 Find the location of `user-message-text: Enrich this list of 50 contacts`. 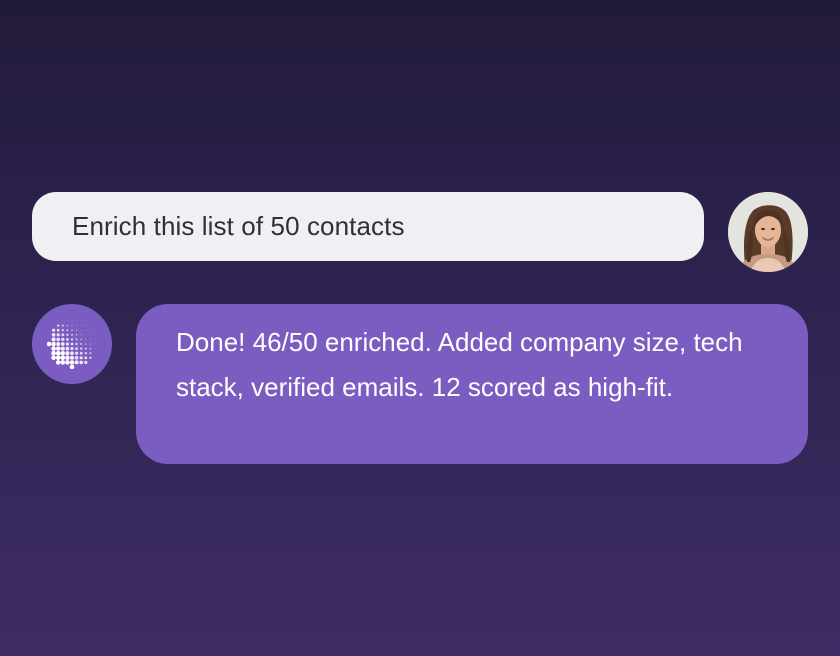

user-message-text: Enrich this list of 50 contacts is located at coordinates (238, 226).